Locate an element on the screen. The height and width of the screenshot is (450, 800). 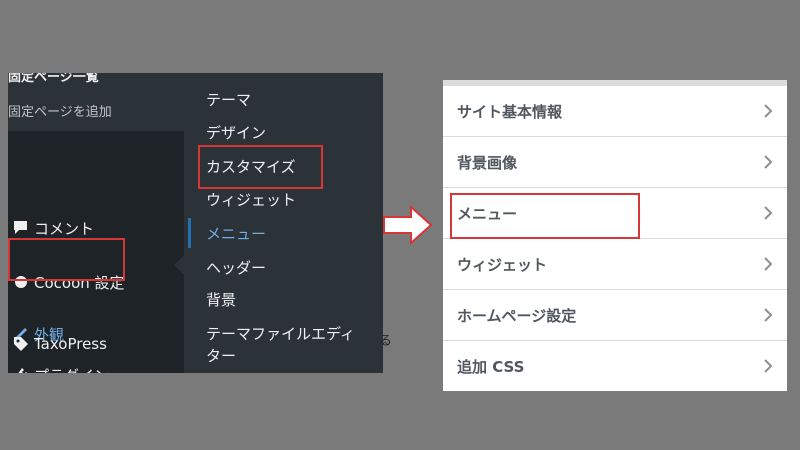
edge-text: る is located at coordinates (386, 341).